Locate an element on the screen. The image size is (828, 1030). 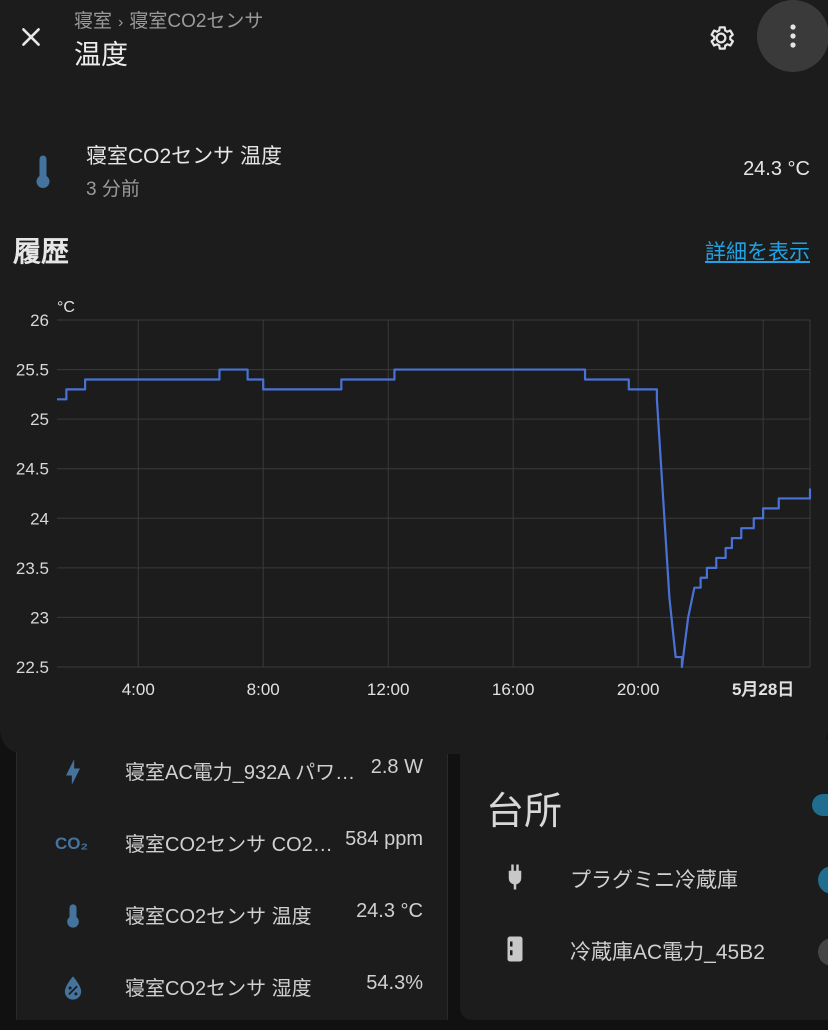
entity-row-co2: CO₂ 寝室CO2センサ CO2… 584 ppm is located at coordinates (232, 850).